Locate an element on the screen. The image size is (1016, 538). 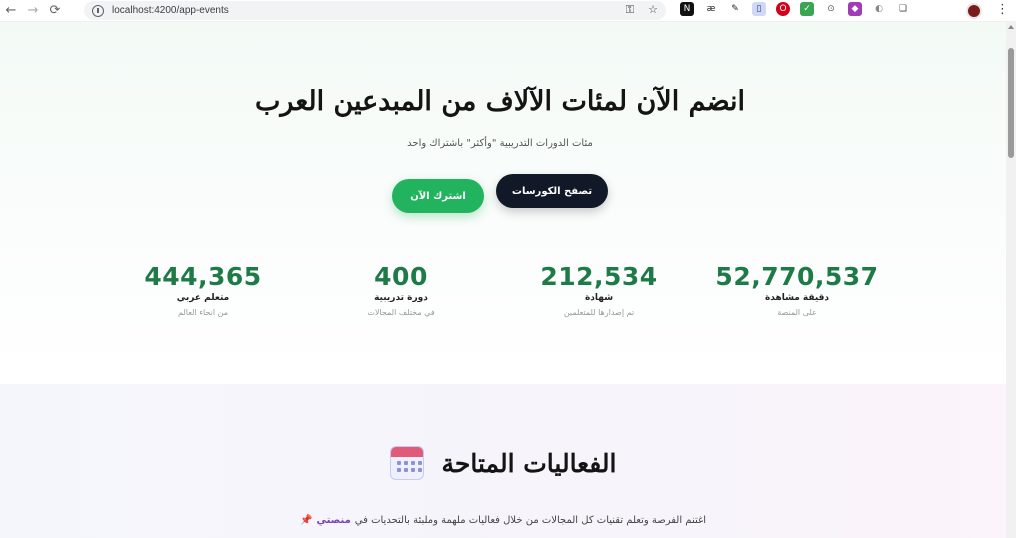
extension-n-icon: N is located at coordinates (687, 9).